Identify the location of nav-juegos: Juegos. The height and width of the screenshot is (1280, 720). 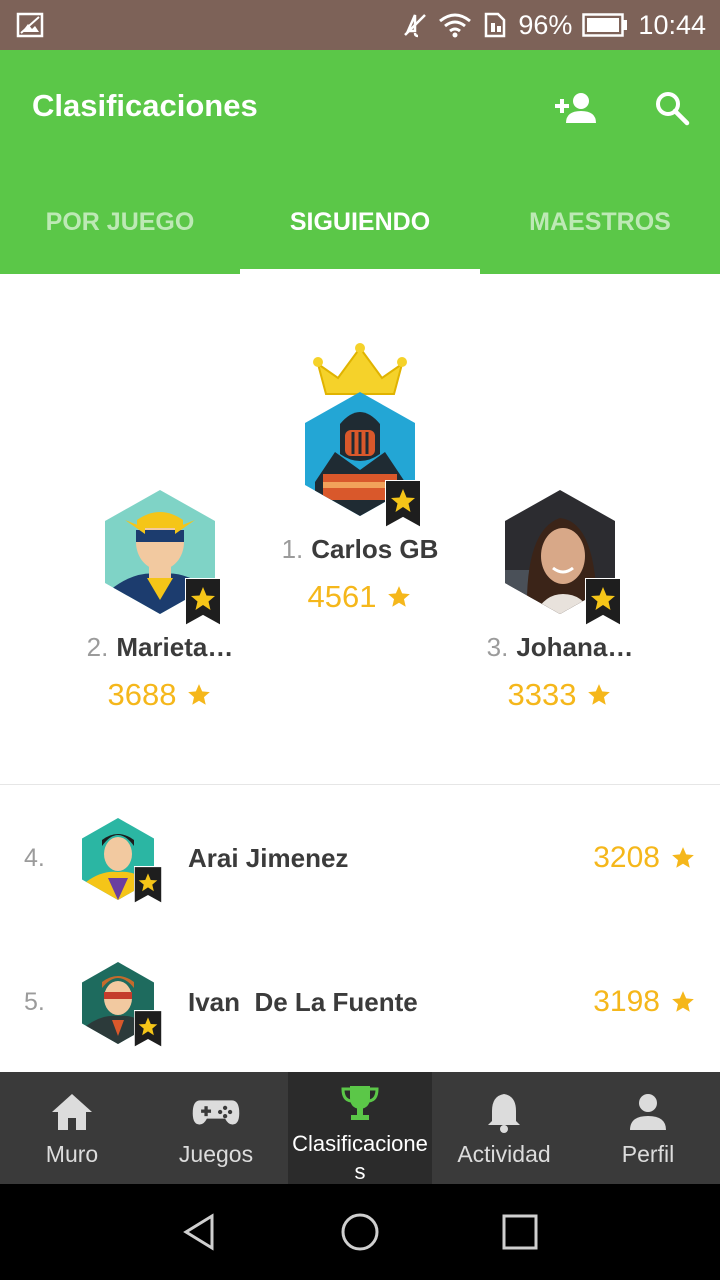
(216, 1128).